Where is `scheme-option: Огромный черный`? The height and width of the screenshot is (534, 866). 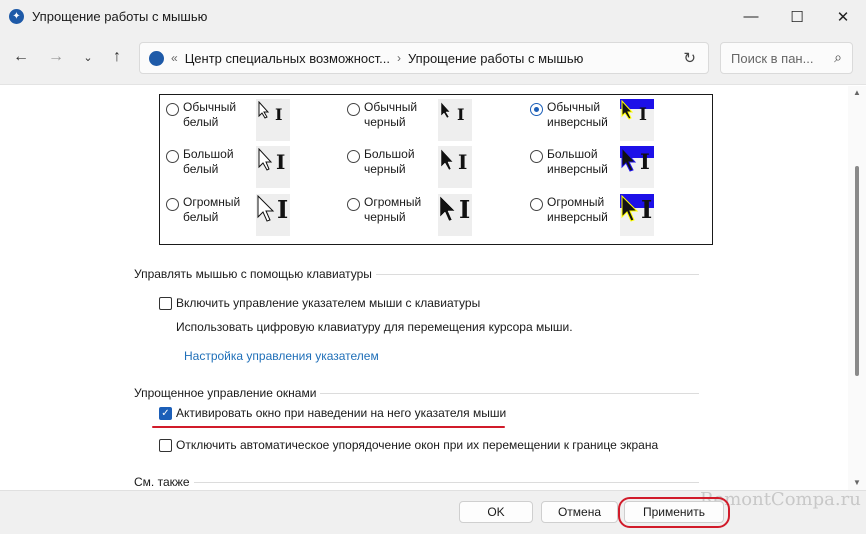 scheme-option: Огромный черный is located at coordinates (394, 210).